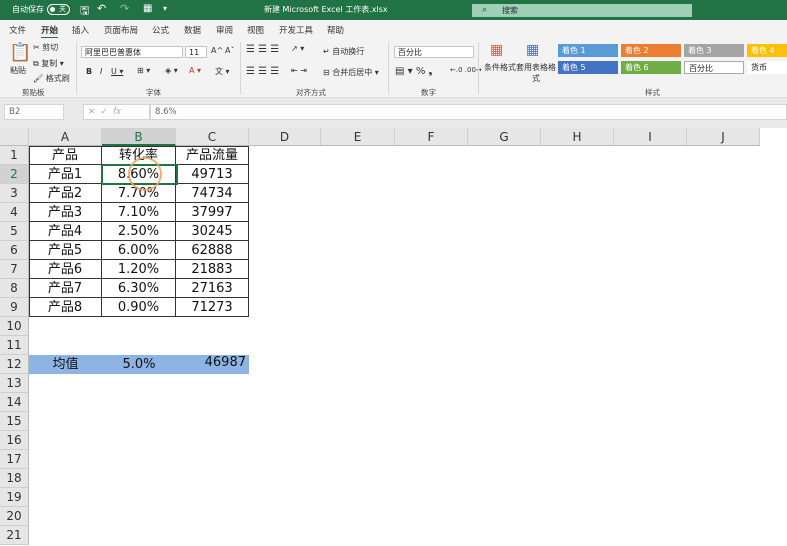  What do you see at coordinates (80, 30) in the screenshot?
I see `tab-insert: 插入` at bounding box center [80, 30].